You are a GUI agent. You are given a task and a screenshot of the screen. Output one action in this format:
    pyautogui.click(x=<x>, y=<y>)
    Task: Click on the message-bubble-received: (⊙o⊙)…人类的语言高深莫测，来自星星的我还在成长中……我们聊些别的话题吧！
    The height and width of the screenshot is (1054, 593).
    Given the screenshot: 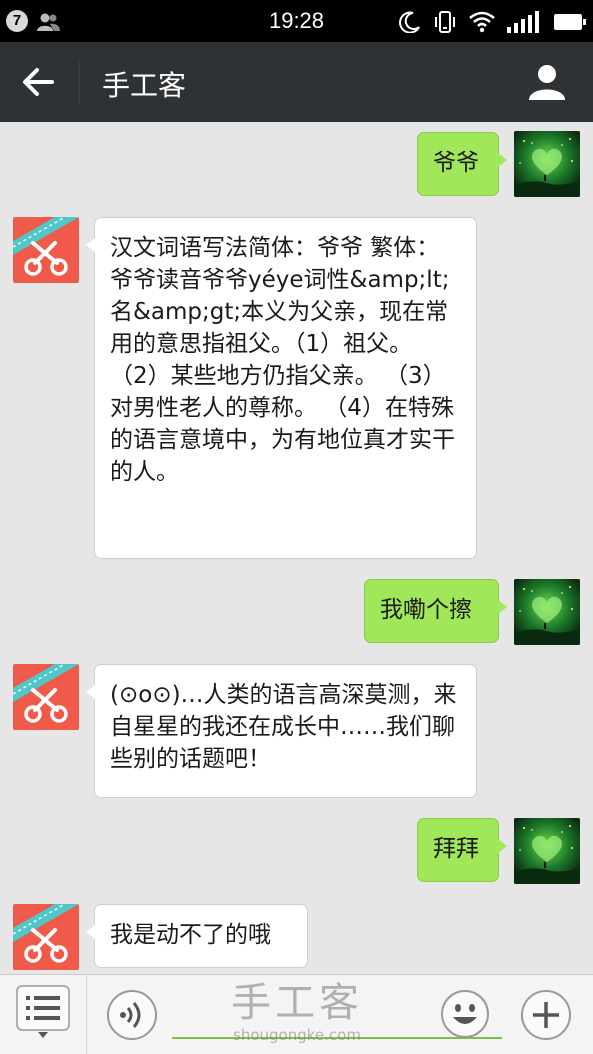 What is the action you would take?
    pyautogui.click(x=281, y=731)
    